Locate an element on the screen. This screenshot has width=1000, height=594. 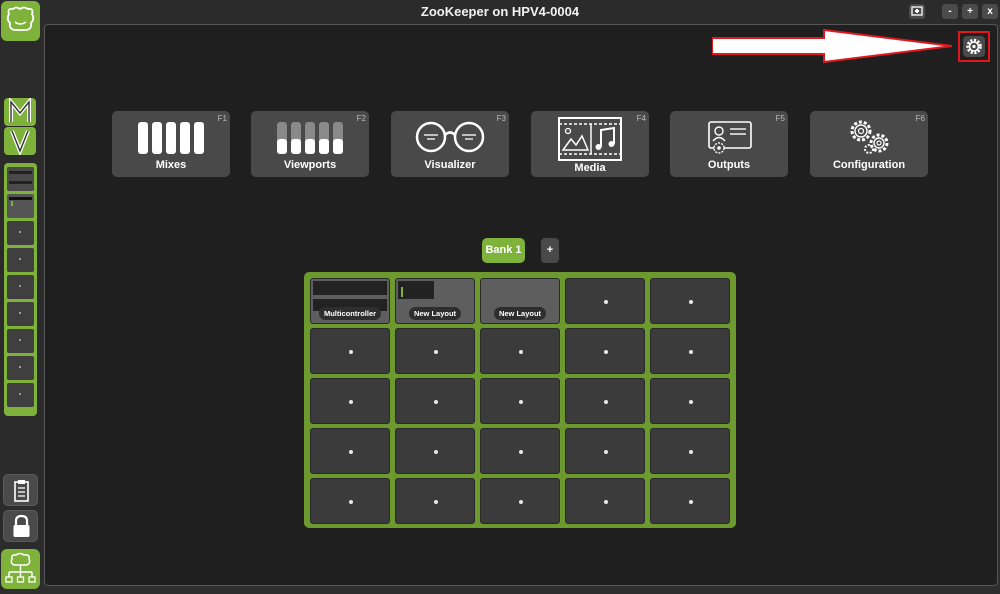
settings-button is located at coordinates (974, 46).